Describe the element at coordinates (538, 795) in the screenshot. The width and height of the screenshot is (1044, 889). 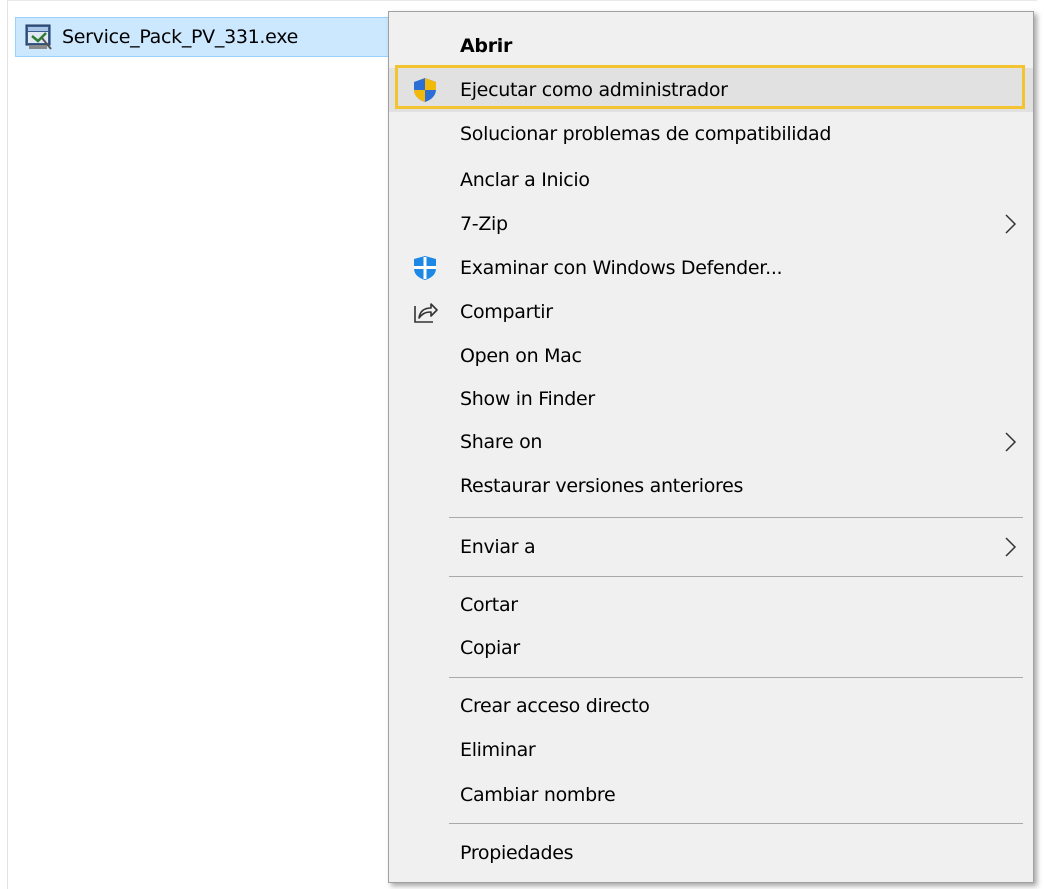
I see `menu-item-label: Cambiar nombre` at that location.